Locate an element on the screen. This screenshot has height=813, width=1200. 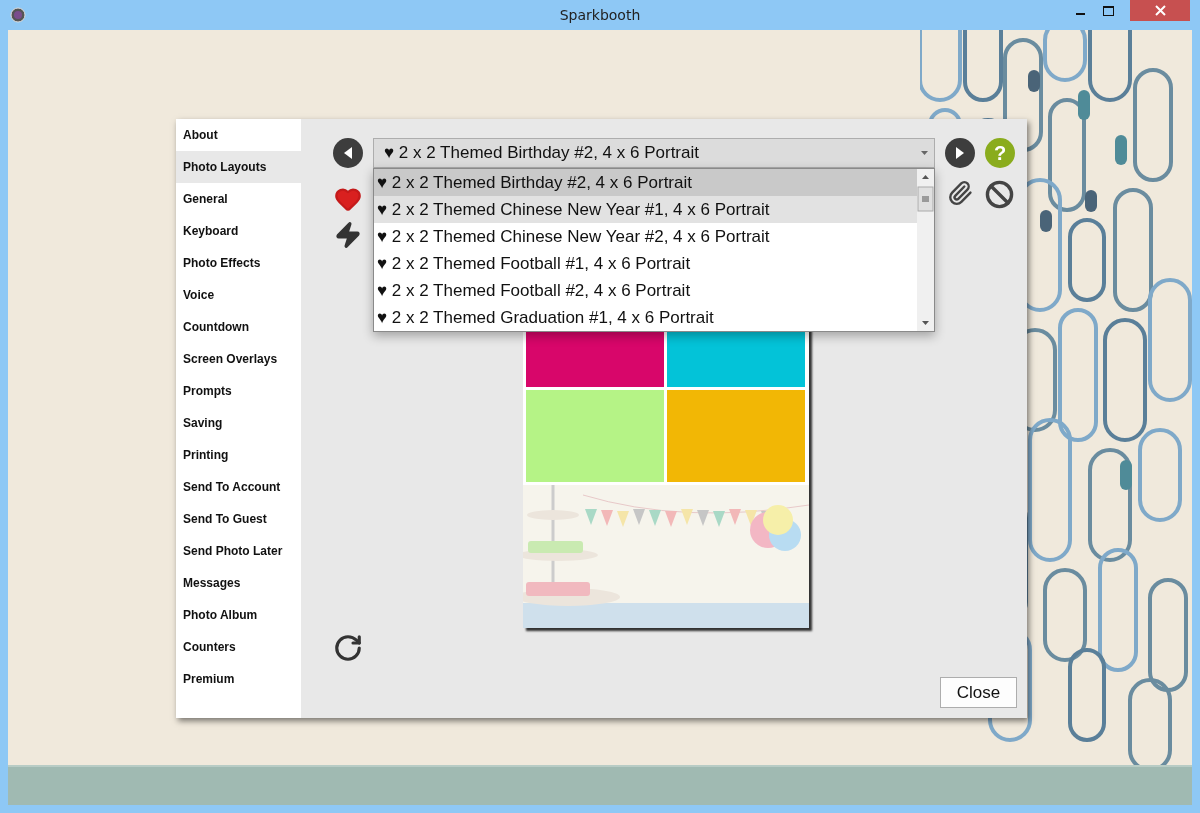
refresh-icon is located at coordinates (348, 648).